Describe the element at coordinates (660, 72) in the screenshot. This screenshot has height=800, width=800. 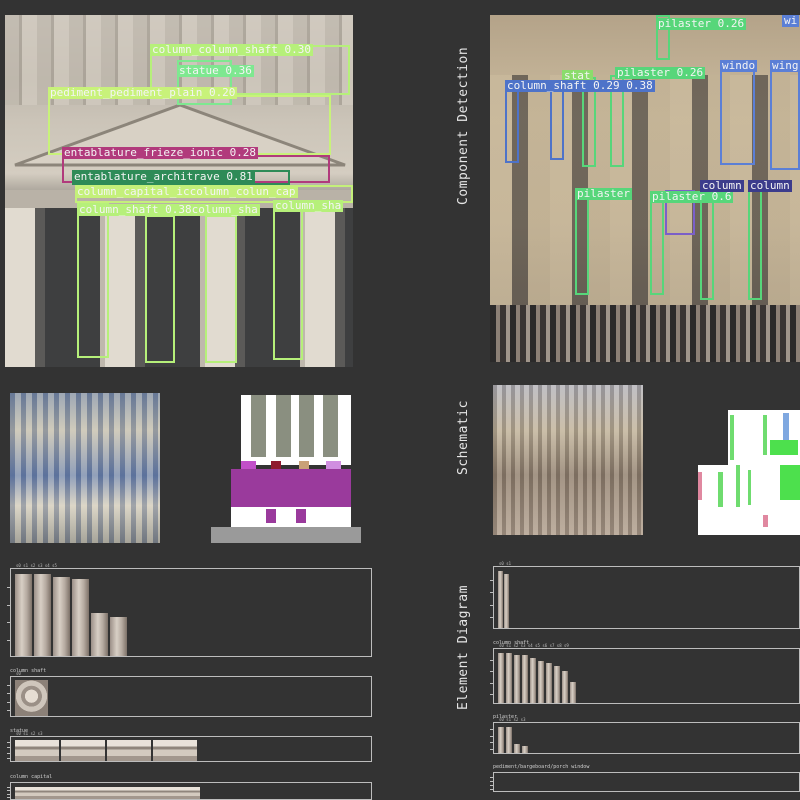
I see `det-label-right-2: pilaster 0.26` at that location.